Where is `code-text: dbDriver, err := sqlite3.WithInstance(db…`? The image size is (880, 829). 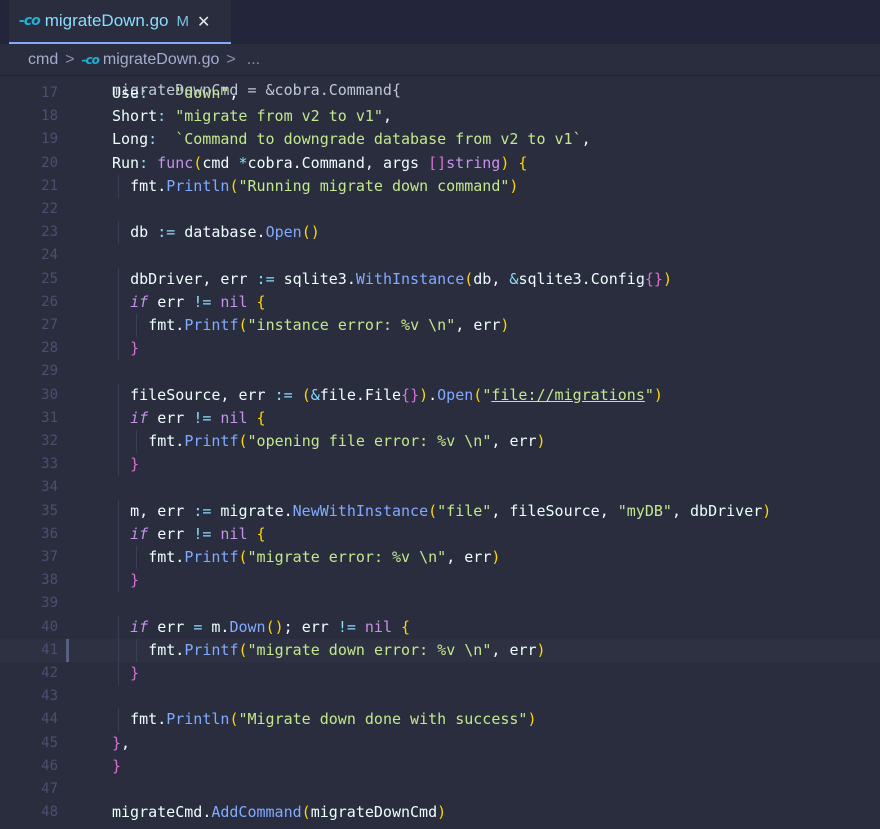 code-text: dbDriver, err := sqlite3.WithInstance(db… is located at coordinates (401, 278).